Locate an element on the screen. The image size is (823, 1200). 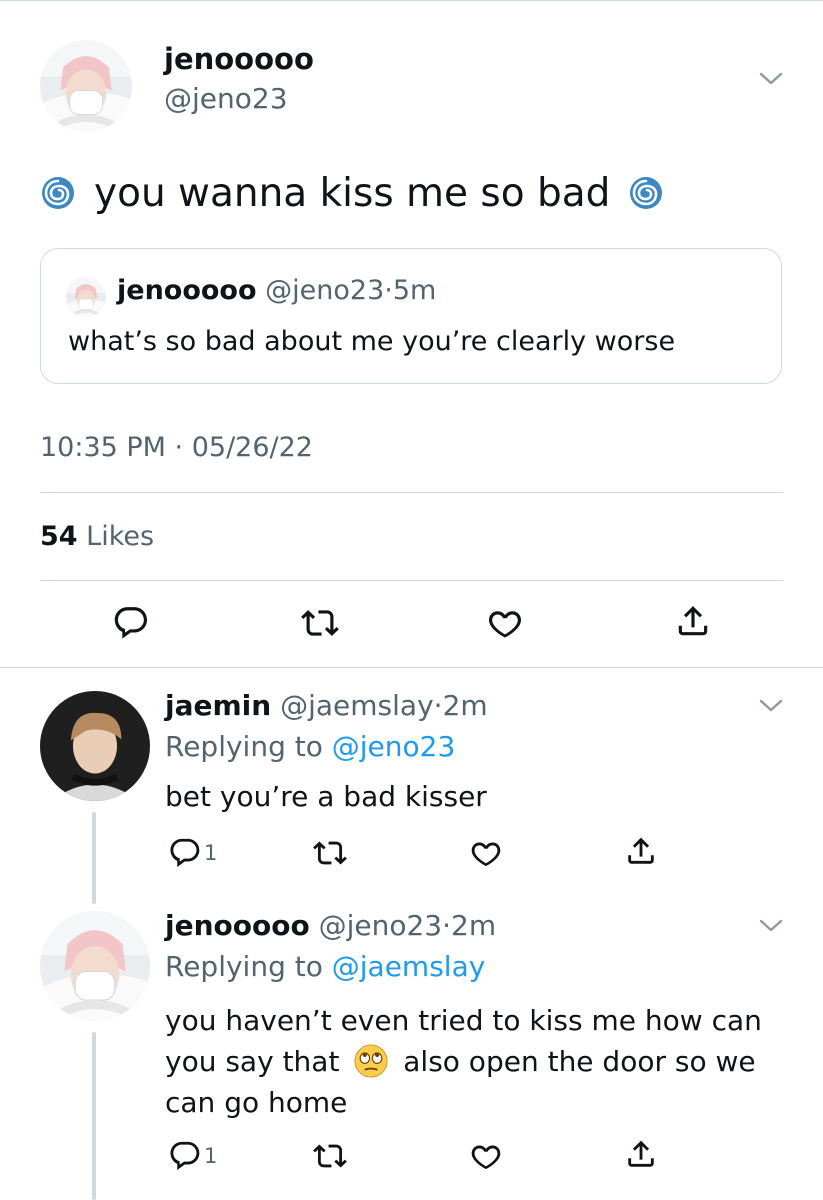
top-divider is located at coordinates (411, 0).